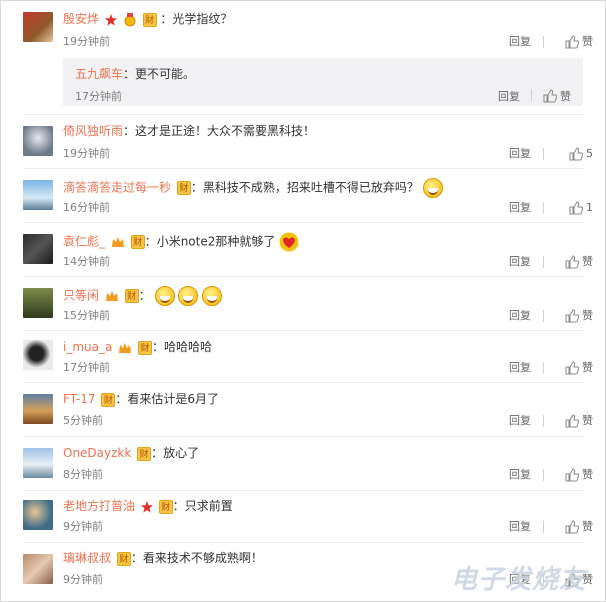 The width and height of the screenshot is (606, 602). Describe the element at coordinates (87, 558) in the screenshot. I see `username: 璃琳叔叔` at that location.